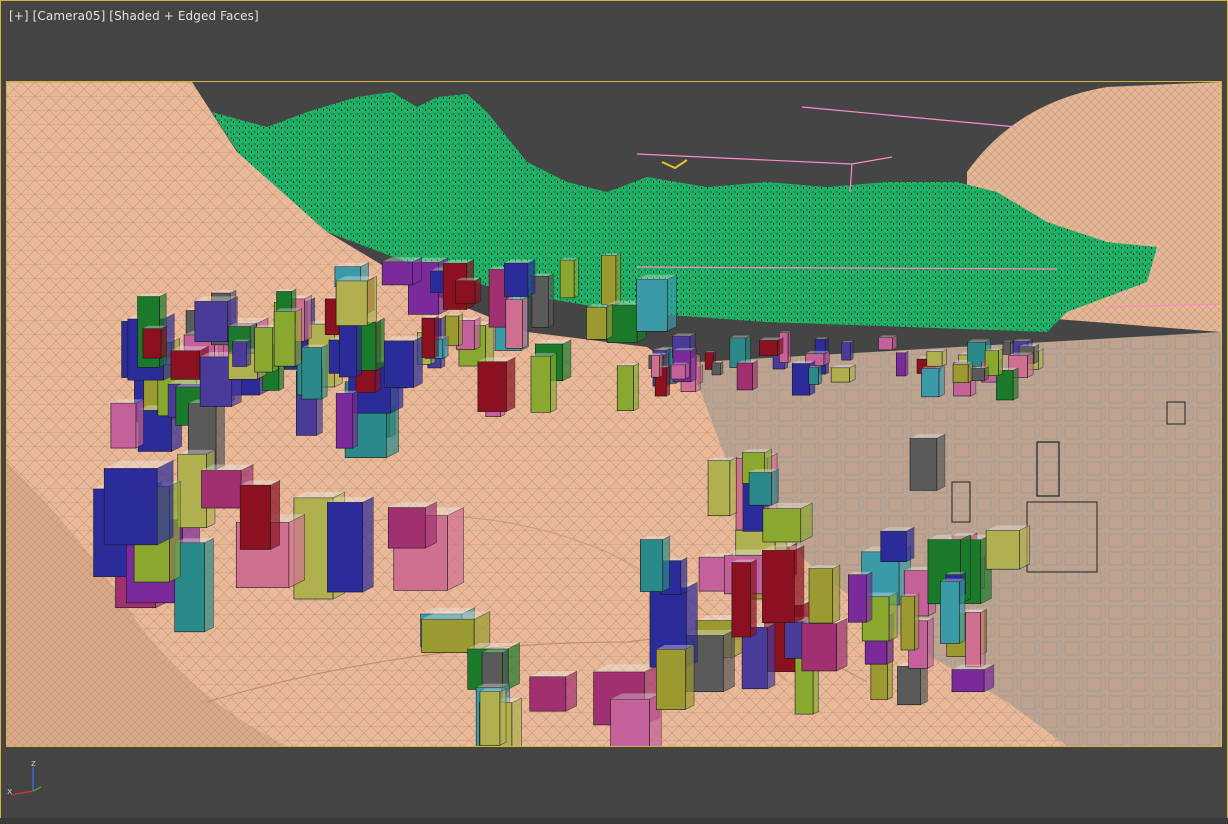 The height and width of the screenshot is (824, 1228). I want to click on viewport-menu-button: [+], so click(19, 16).